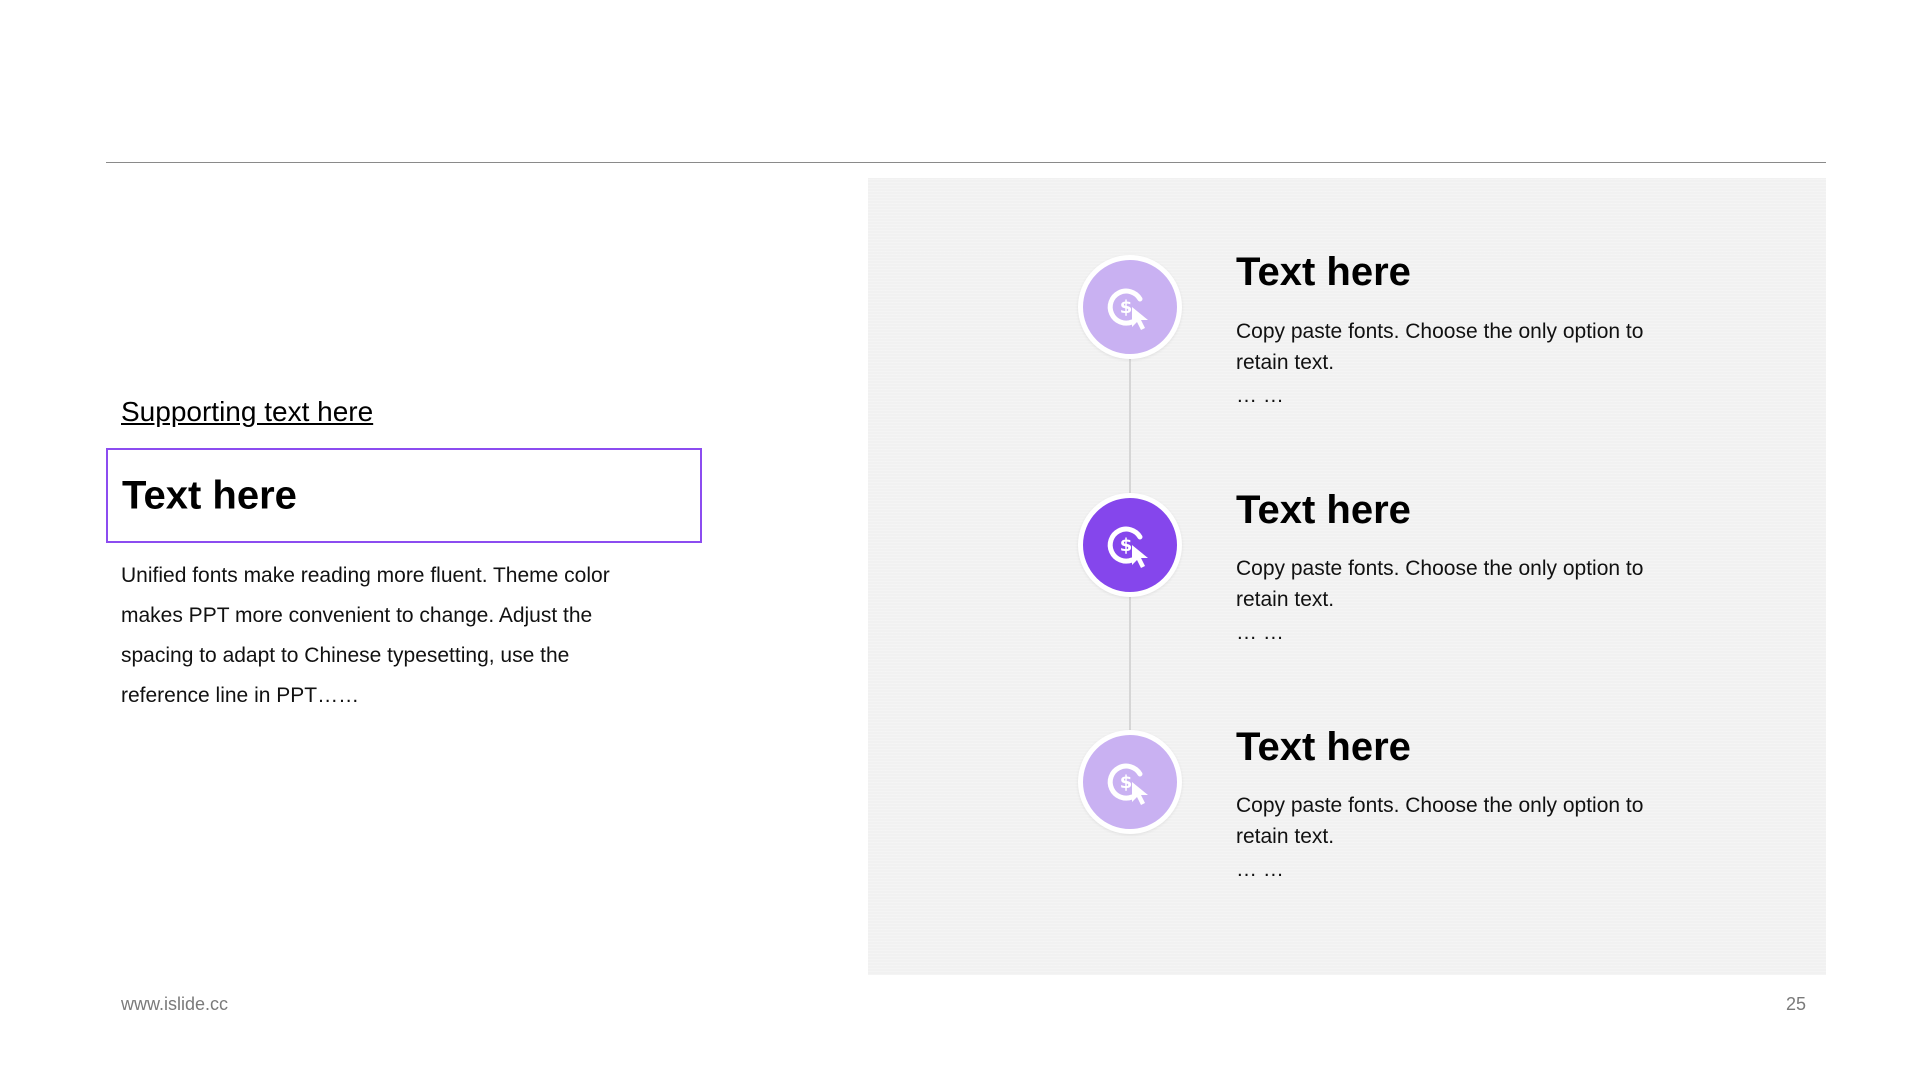 The height and width of the screenshot is (1080, 1920). Describe the element at coordinates (966, 162) in the screenshot. I see `top-divider` at that location.